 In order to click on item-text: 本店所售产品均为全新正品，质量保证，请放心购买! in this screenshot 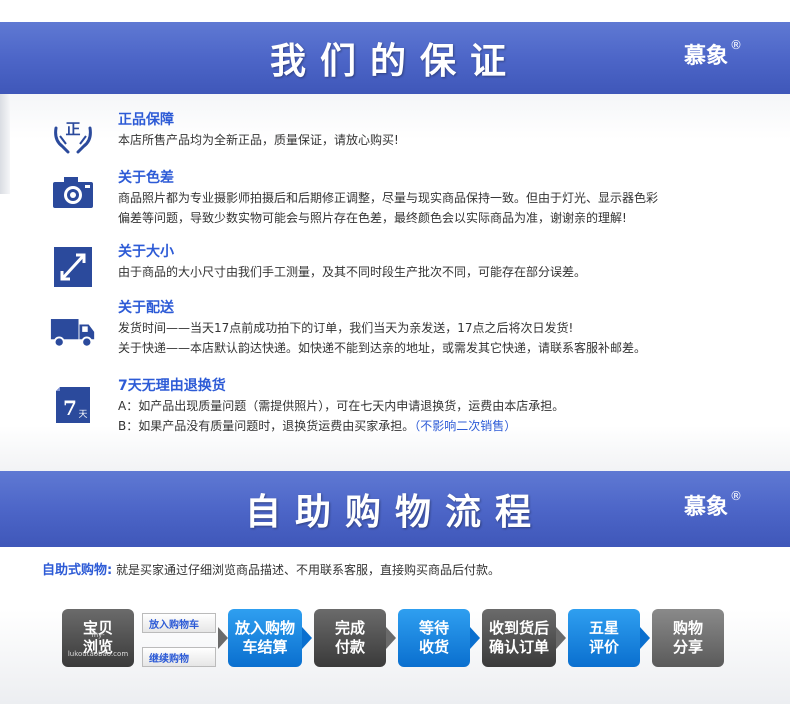, I will do `click(258, 140)`.